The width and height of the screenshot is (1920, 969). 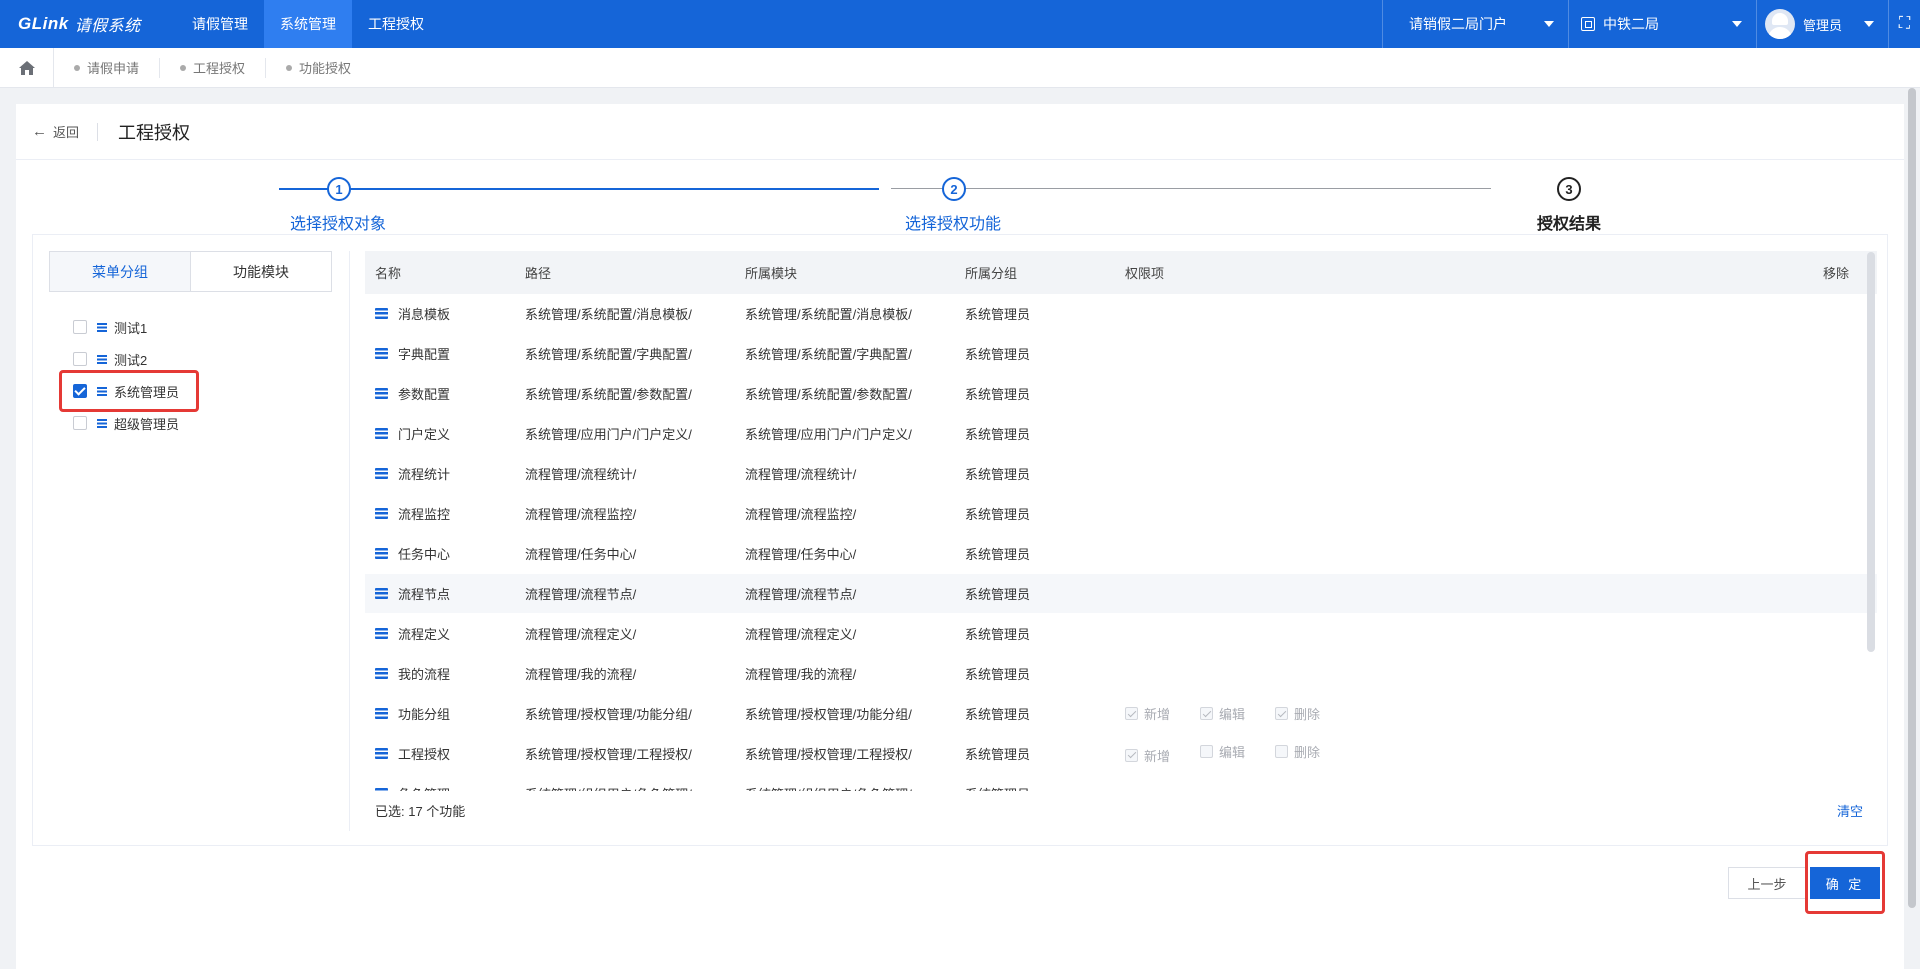 I want to click on cell-name: 门户定义, so click(x=440, y=433).